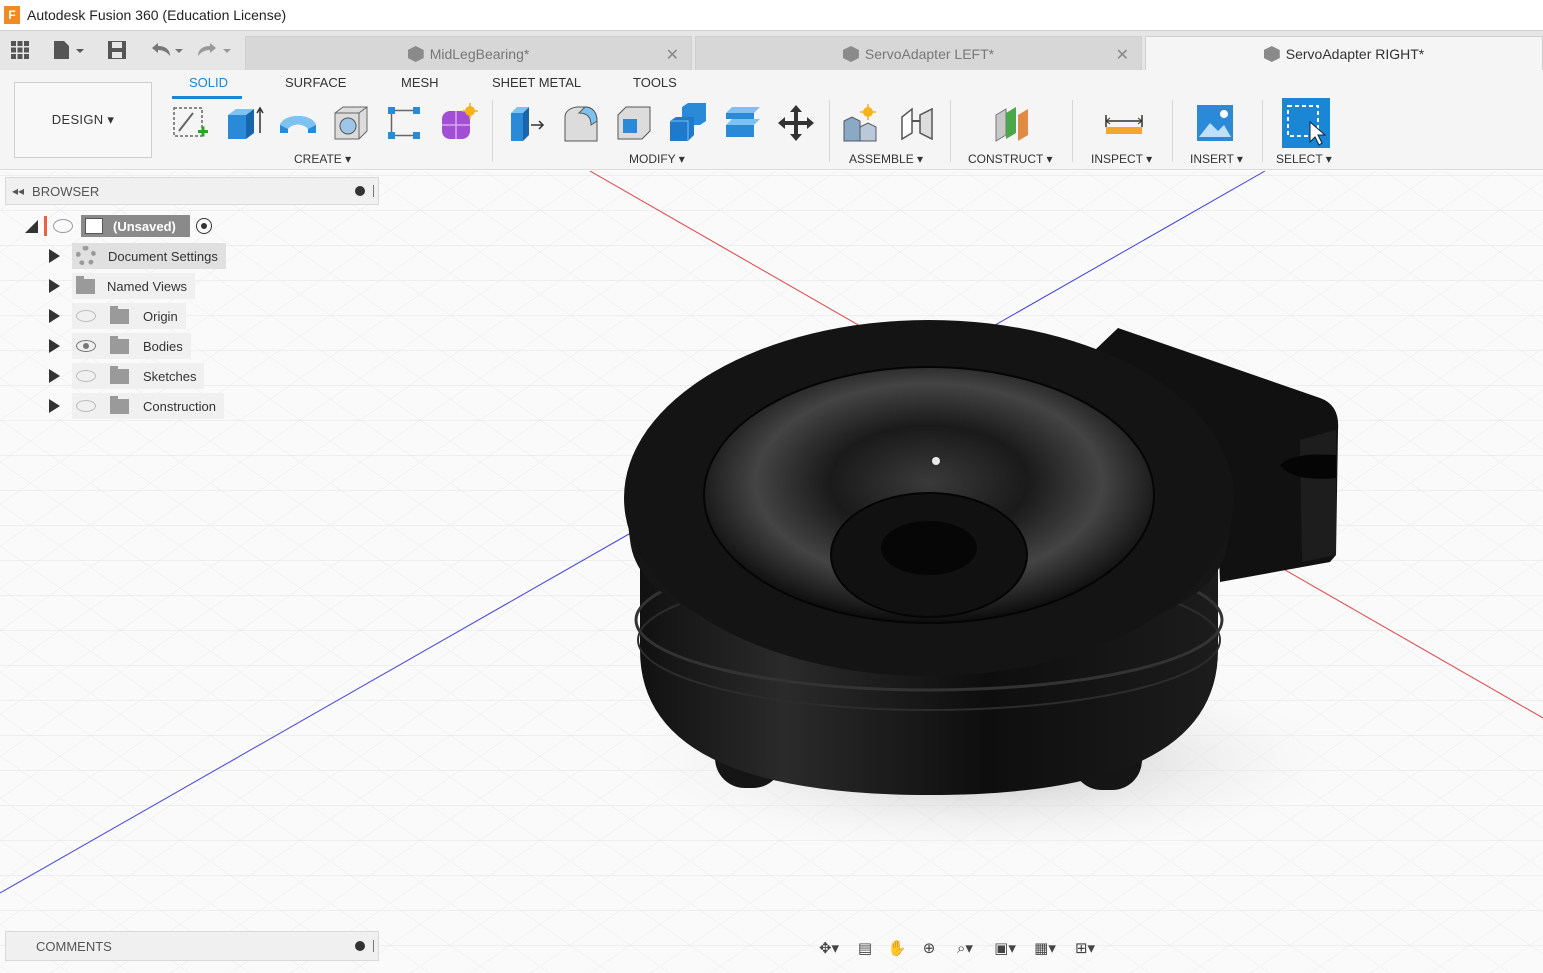  I want to click on tree-item-named-views: Named Views, so click(122, 286).